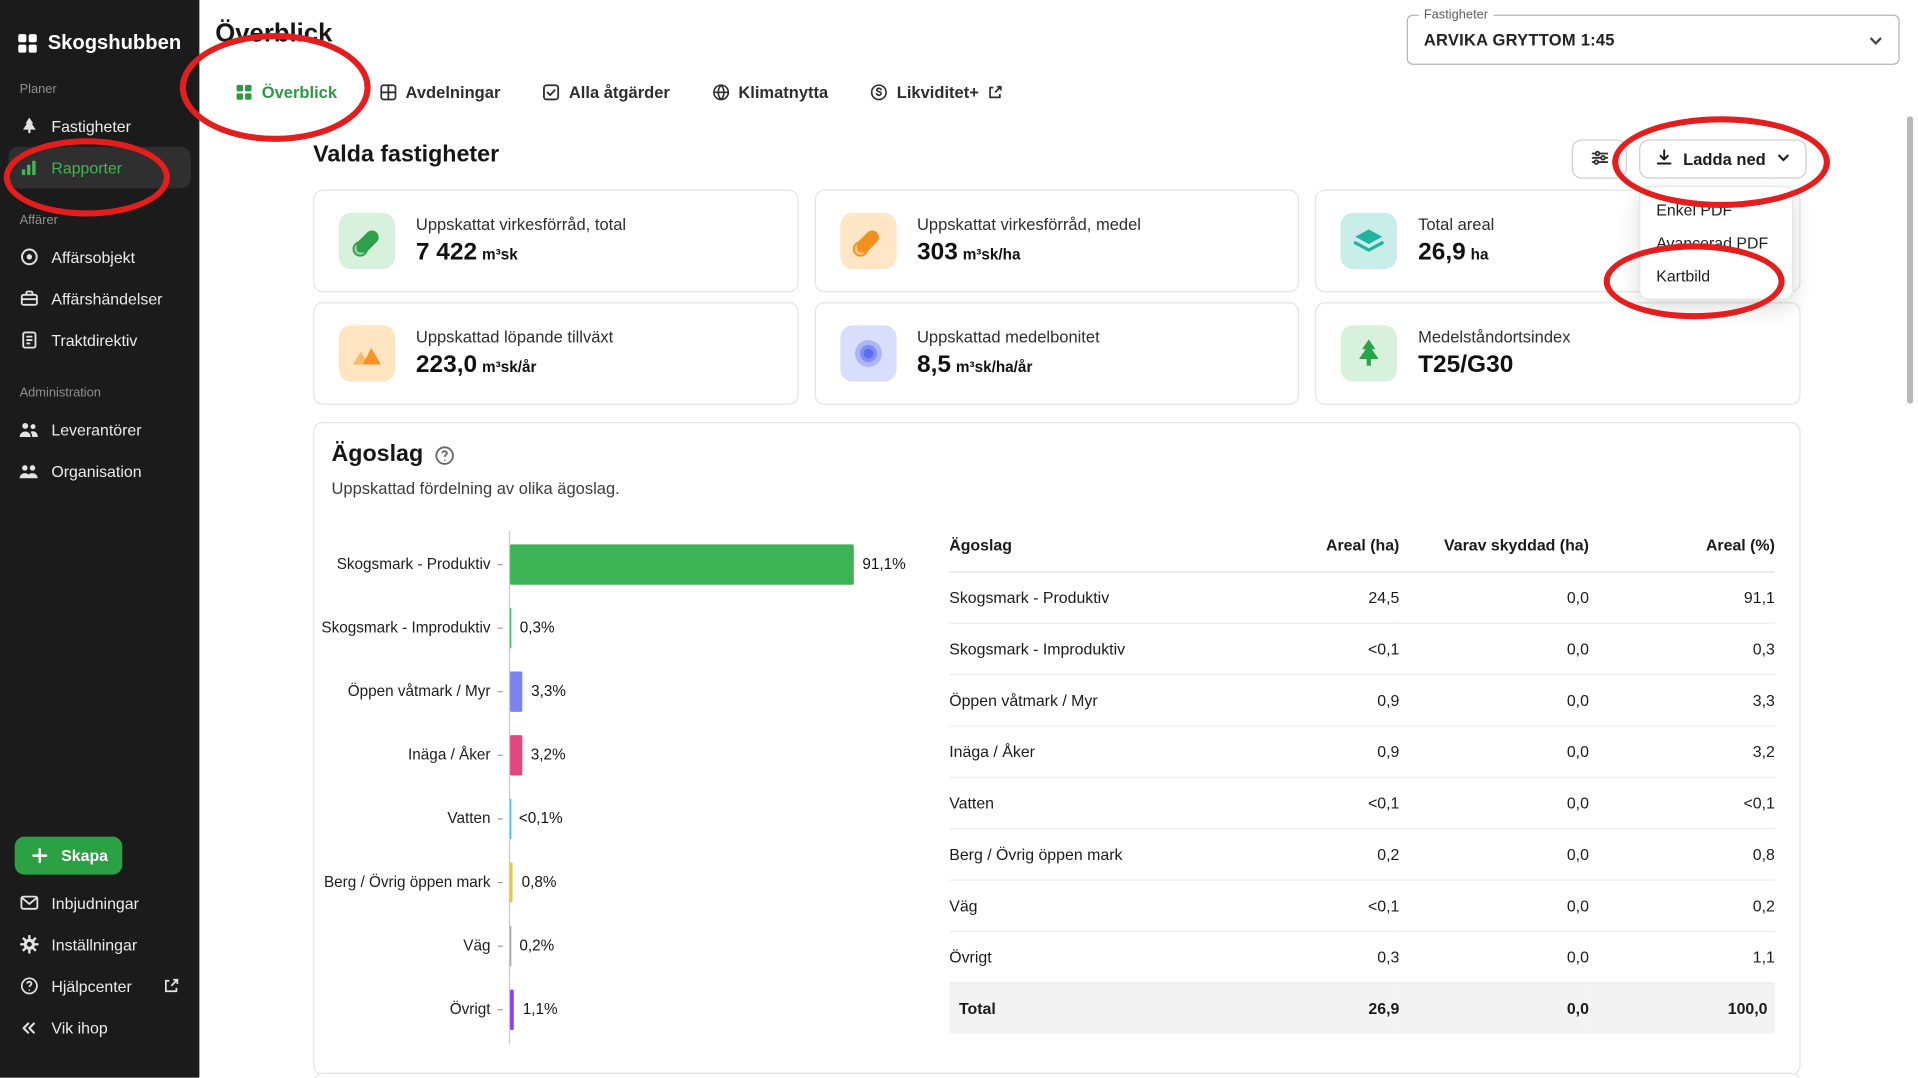  Describe the element at coordinates (244, 92) in the screenshot. I see `grid-icon` at that location.